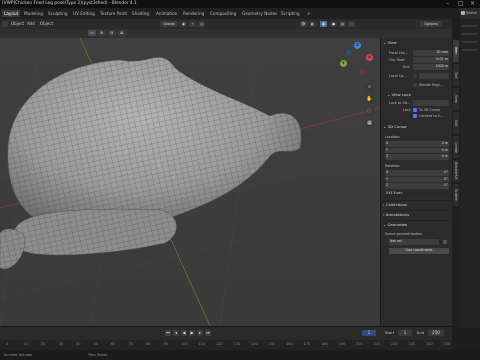  What do you see at coordinates (417, 43) in the screenshot?
I see `view-section-header: ⌄ View` at bounding box center [417, 43].